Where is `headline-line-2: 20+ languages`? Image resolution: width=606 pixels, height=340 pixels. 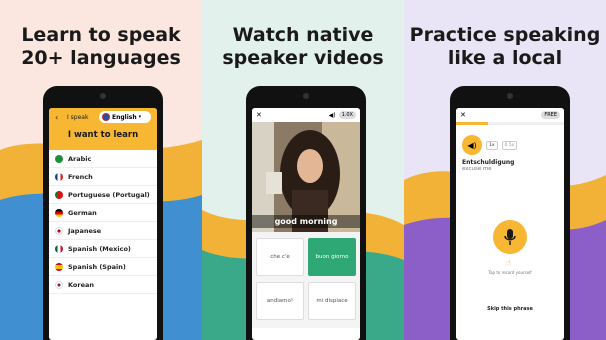
headline-line-2: 20+ languages is located at coordinates (101, 58).